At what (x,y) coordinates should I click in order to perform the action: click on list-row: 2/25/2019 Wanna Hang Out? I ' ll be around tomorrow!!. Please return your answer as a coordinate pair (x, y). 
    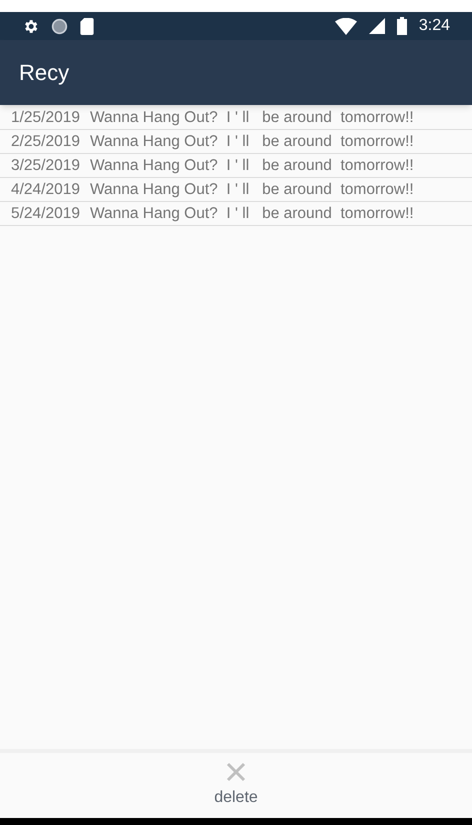
    Looking at the image, I should click on (236, 142).